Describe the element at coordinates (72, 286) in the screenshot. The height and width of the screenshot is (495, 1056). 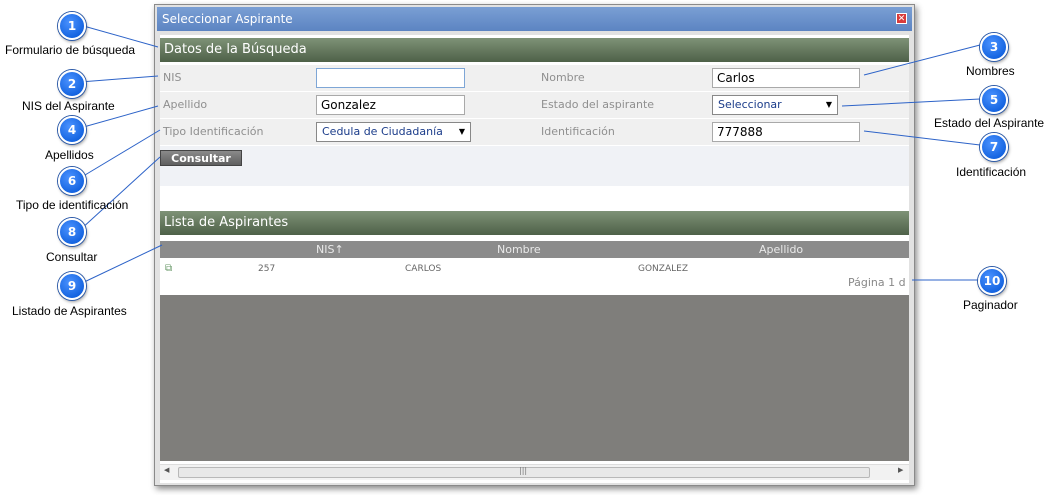
I see `callout-badge-9: 9` at that location.